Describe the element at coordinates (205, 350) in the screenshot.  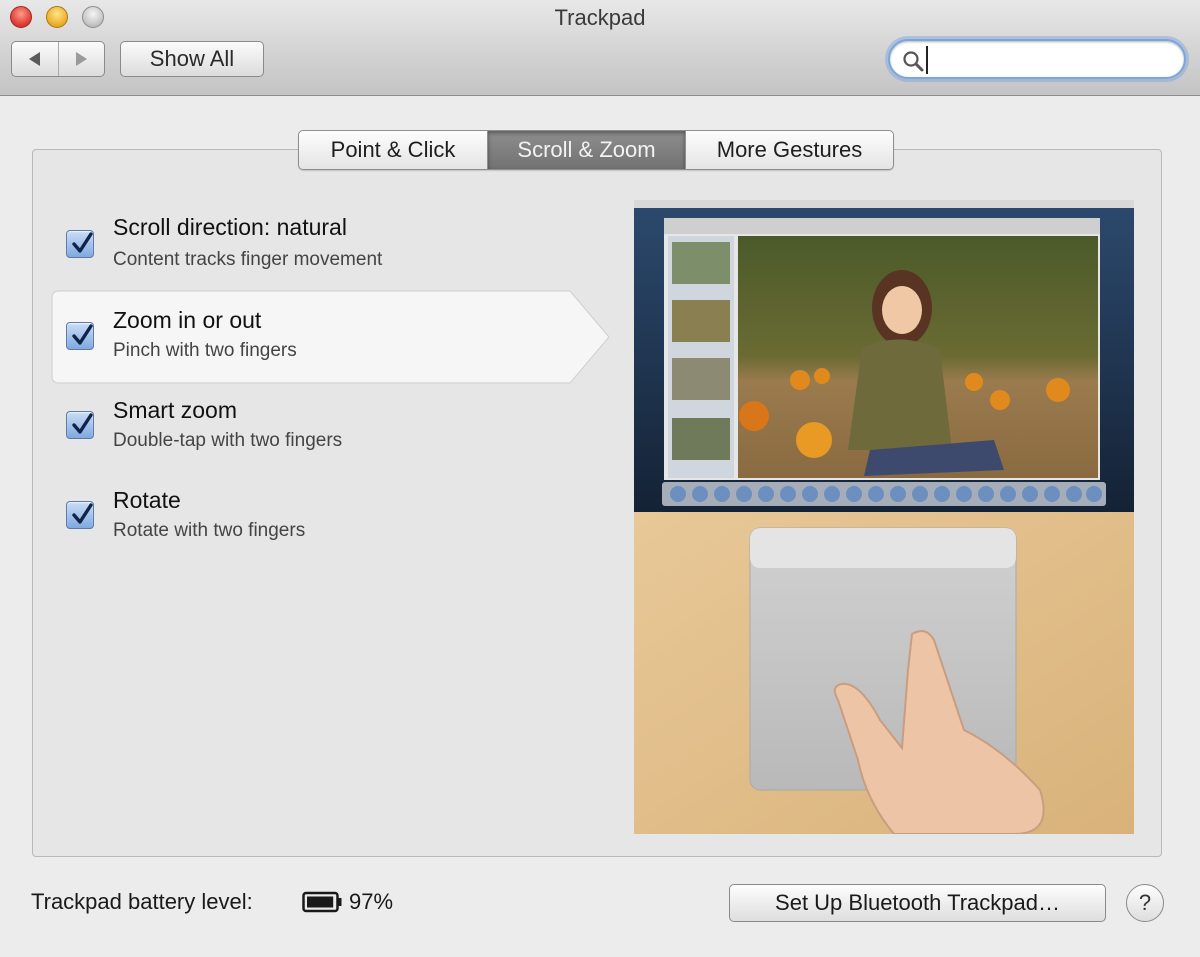
I see `option-subtitle: Pinch with two fingers` at that location.